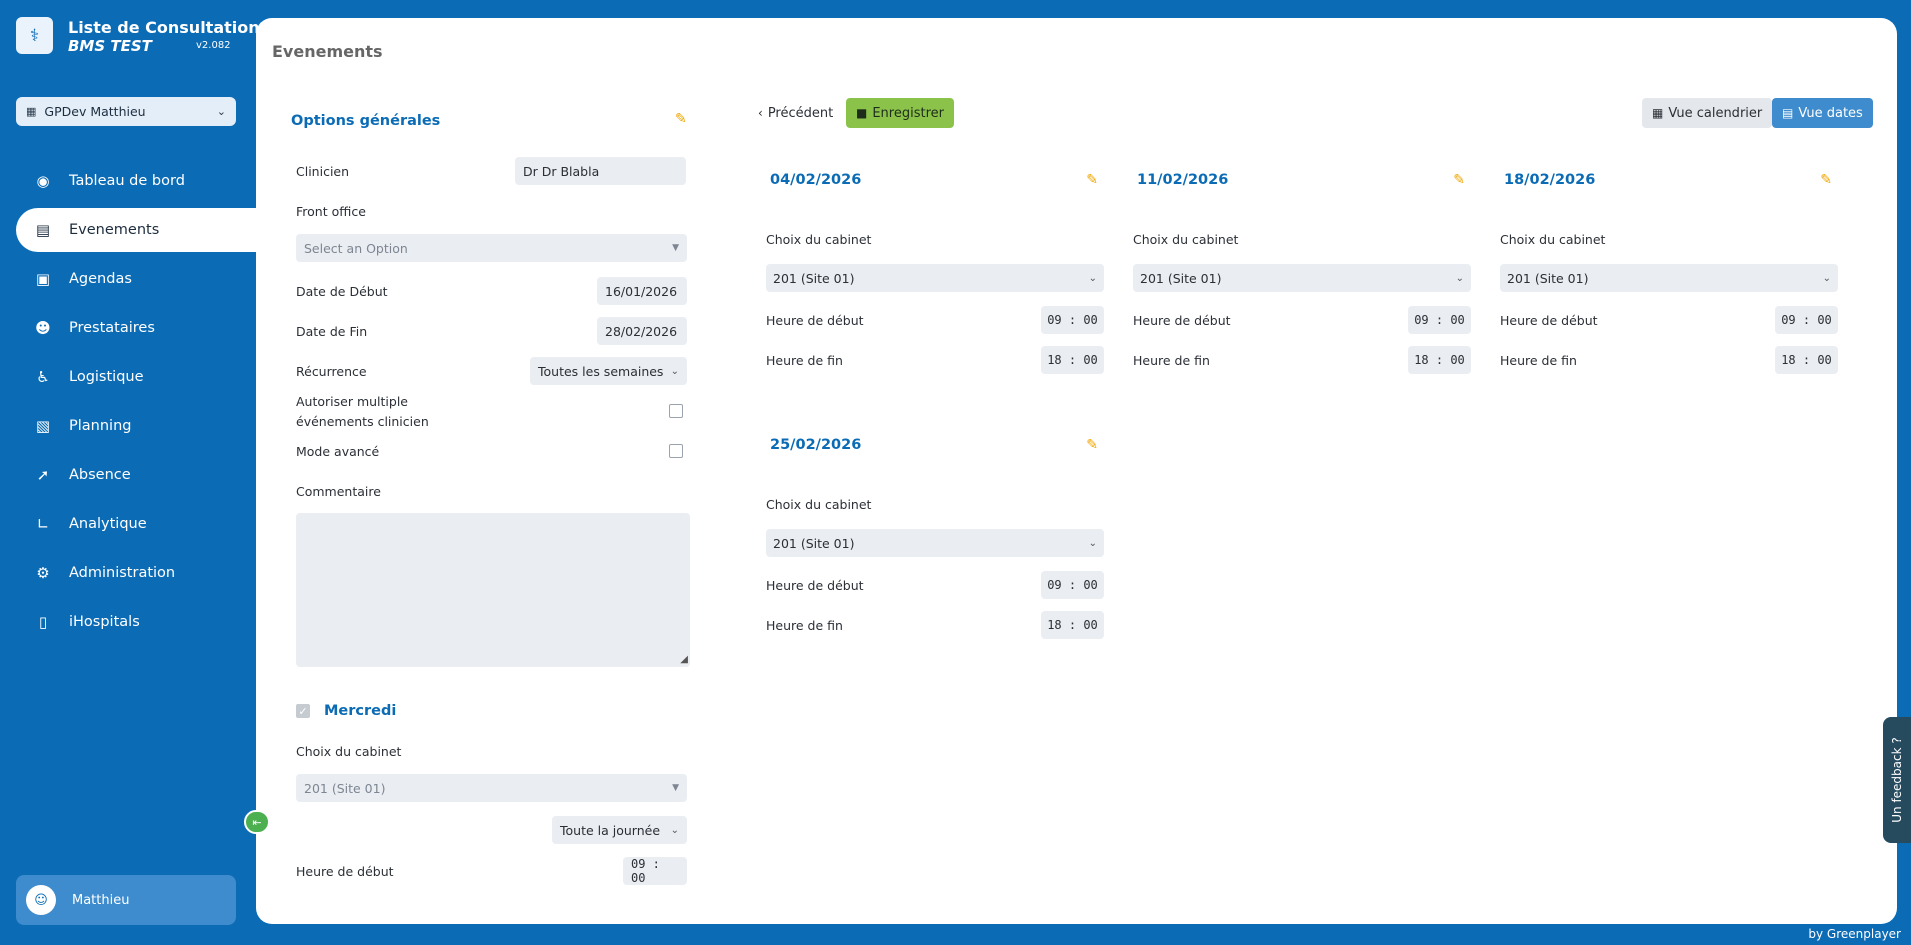  Describe the element at coordinates (676, 411) in the screenshot. I see `multi-events-checkbox` at that location.